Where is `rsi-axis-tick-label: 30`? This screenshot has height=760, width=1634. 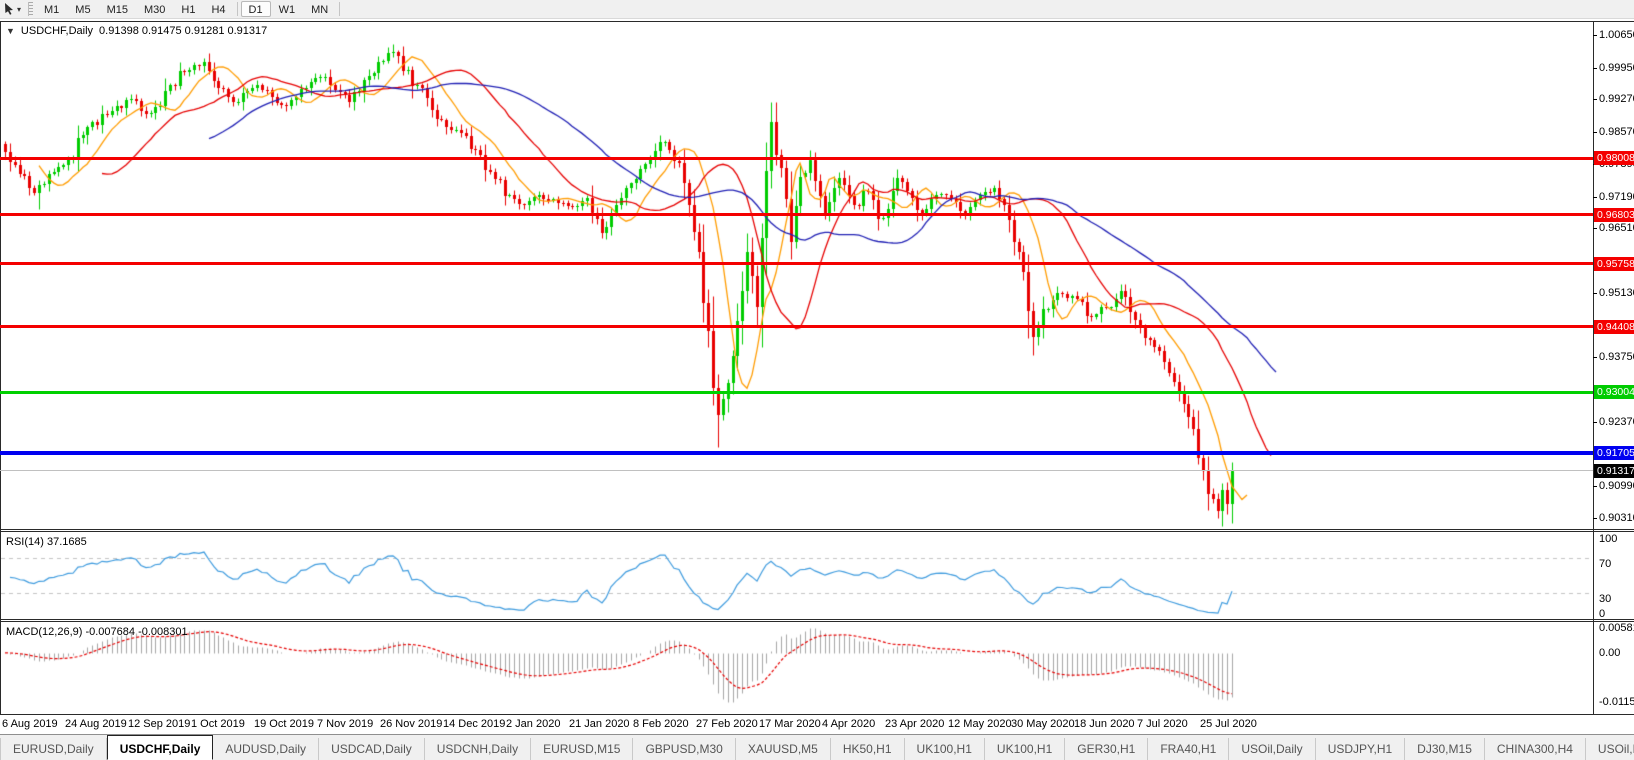 rsi-axis-tick-label: 30 is located at coordinates (1605, 599).